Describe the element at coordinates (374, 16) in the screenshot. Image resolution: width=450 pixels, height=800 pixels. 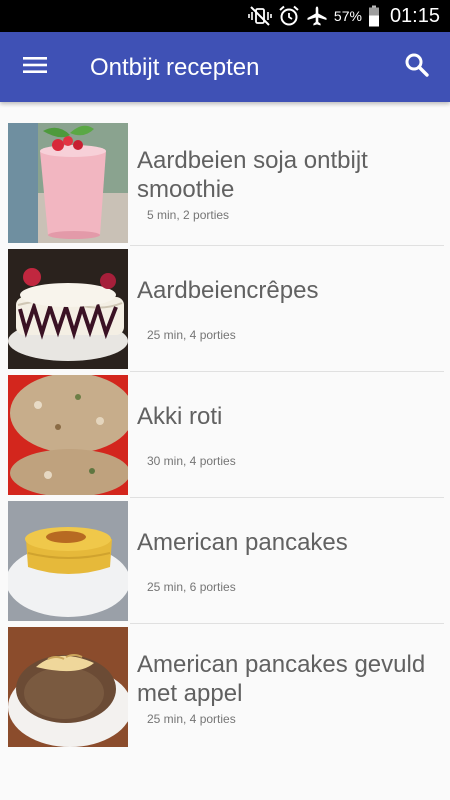
I see `battery-icon` at that location.